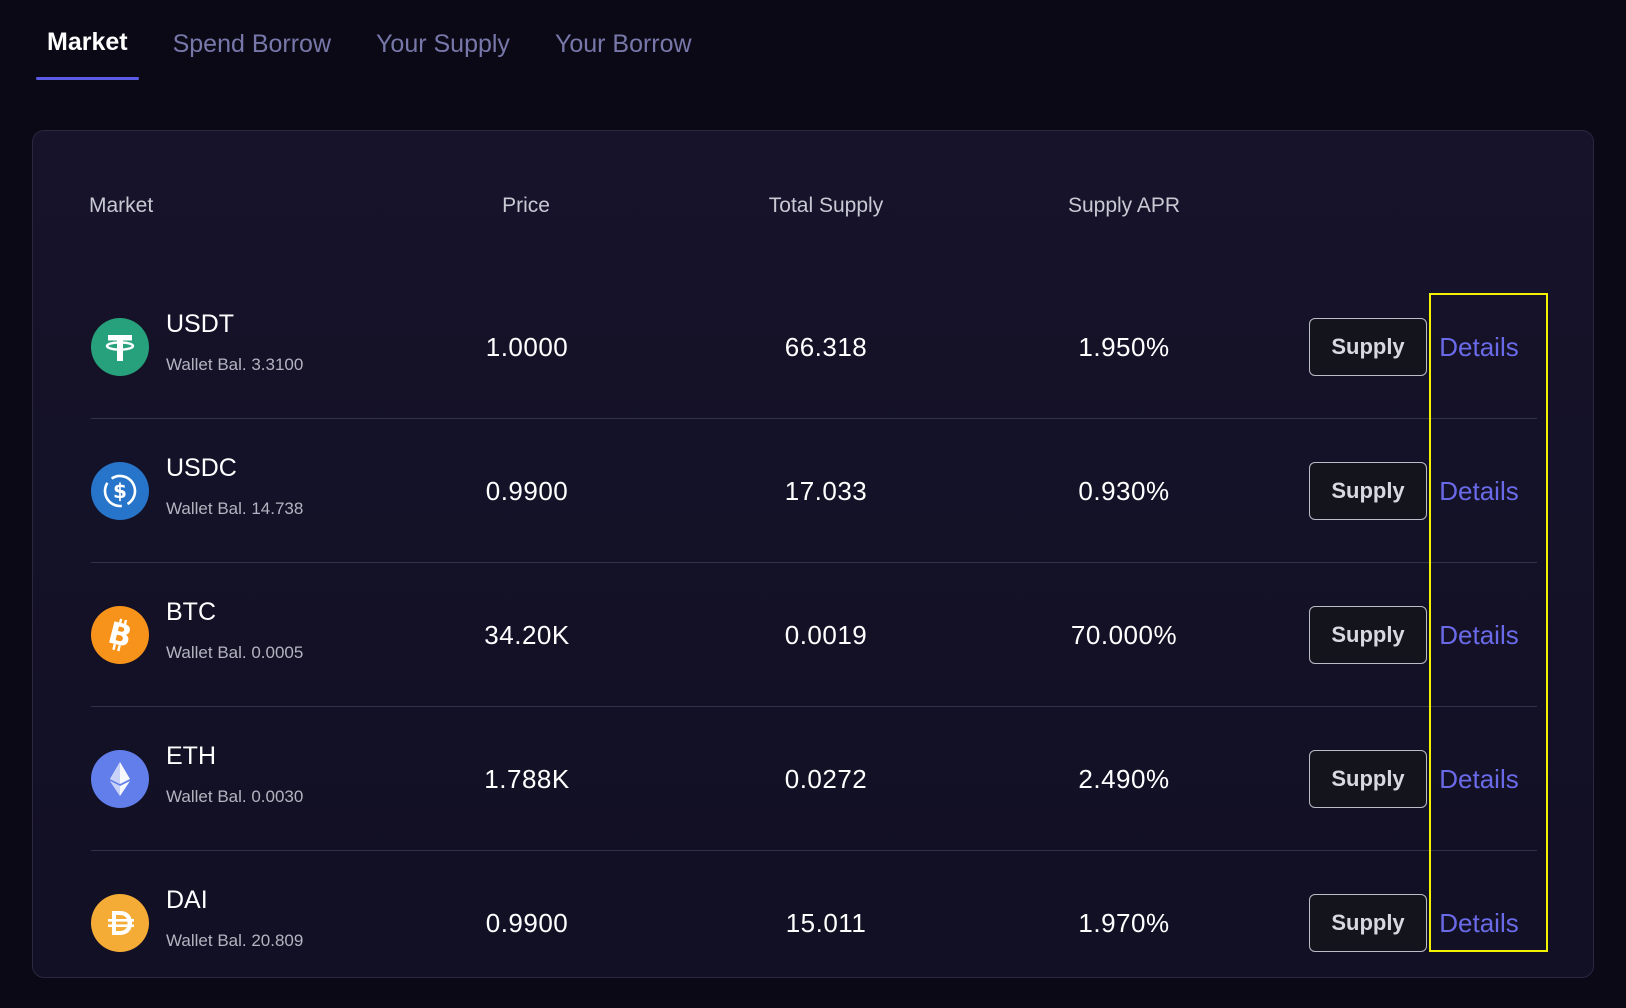 This screenshot has height=1008, width=1626. I want to click on total-supply-value: 0.0272, so click(826, 779).